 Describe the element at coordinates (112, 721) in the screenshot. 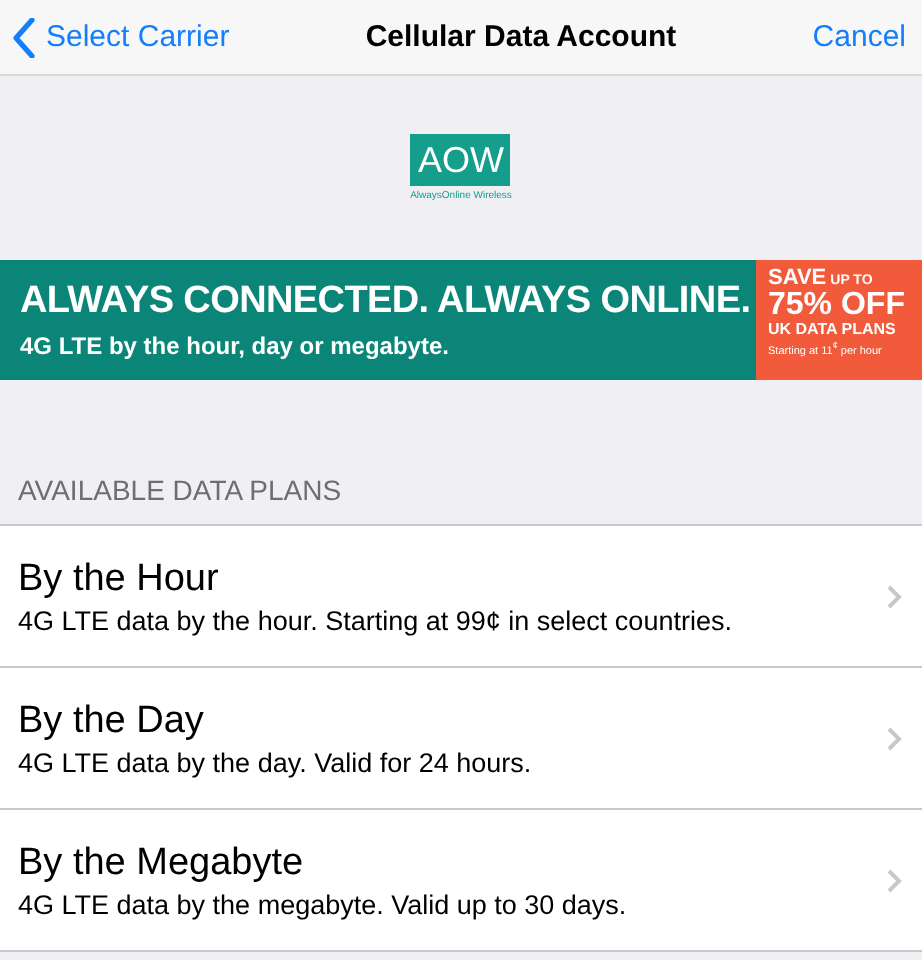

I see `plan-title: By the Day` at that location.